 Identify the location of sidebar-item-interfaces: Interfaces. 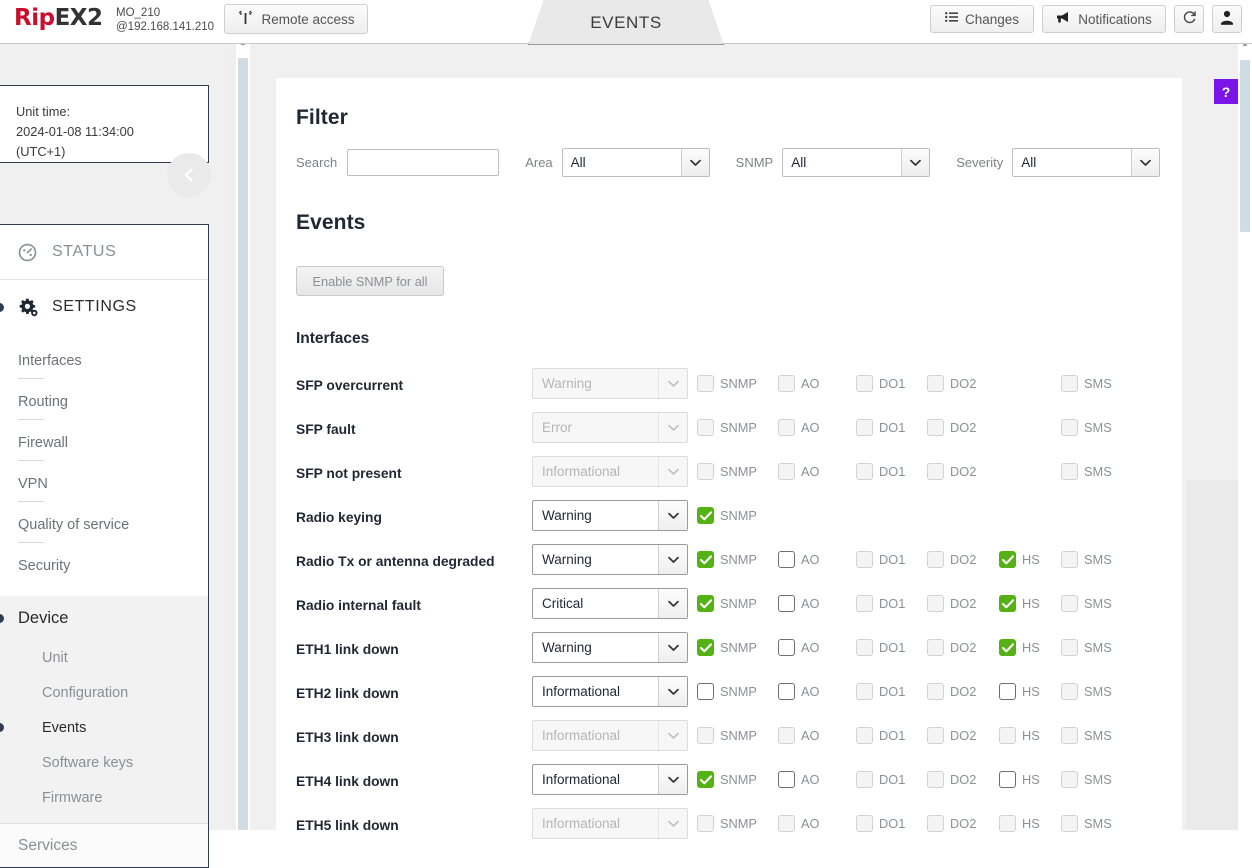
(104, 360).